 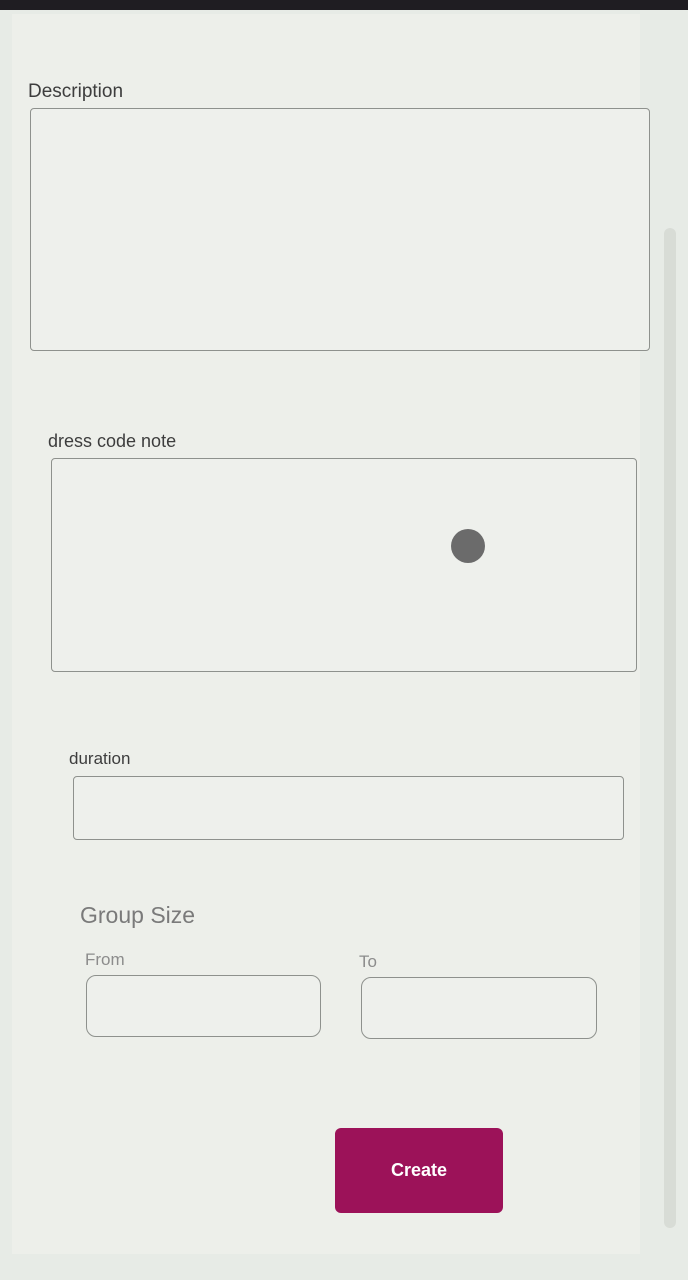 What do you see at coordinates (76, 91) in the screenshot?
I see `description-label: Description` at bounding box center [76, 91].